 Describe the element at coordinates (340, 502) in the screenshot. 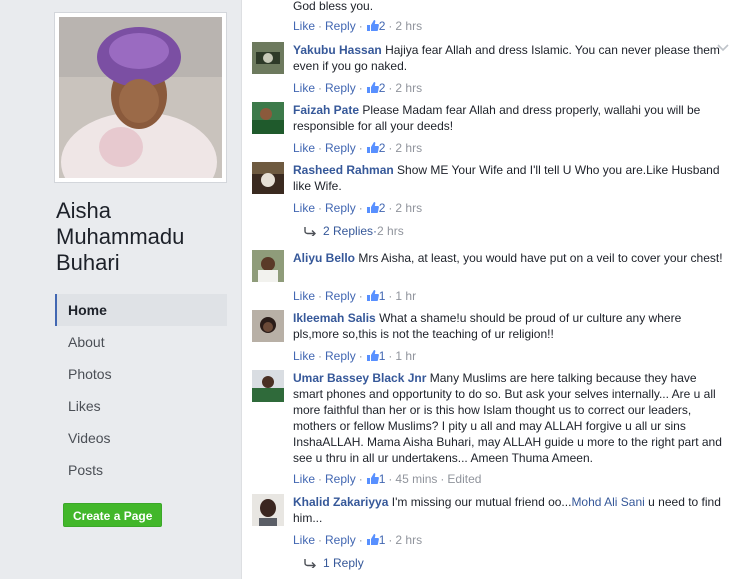

I see `comment-author: Khalid Zakariyya` at that location.